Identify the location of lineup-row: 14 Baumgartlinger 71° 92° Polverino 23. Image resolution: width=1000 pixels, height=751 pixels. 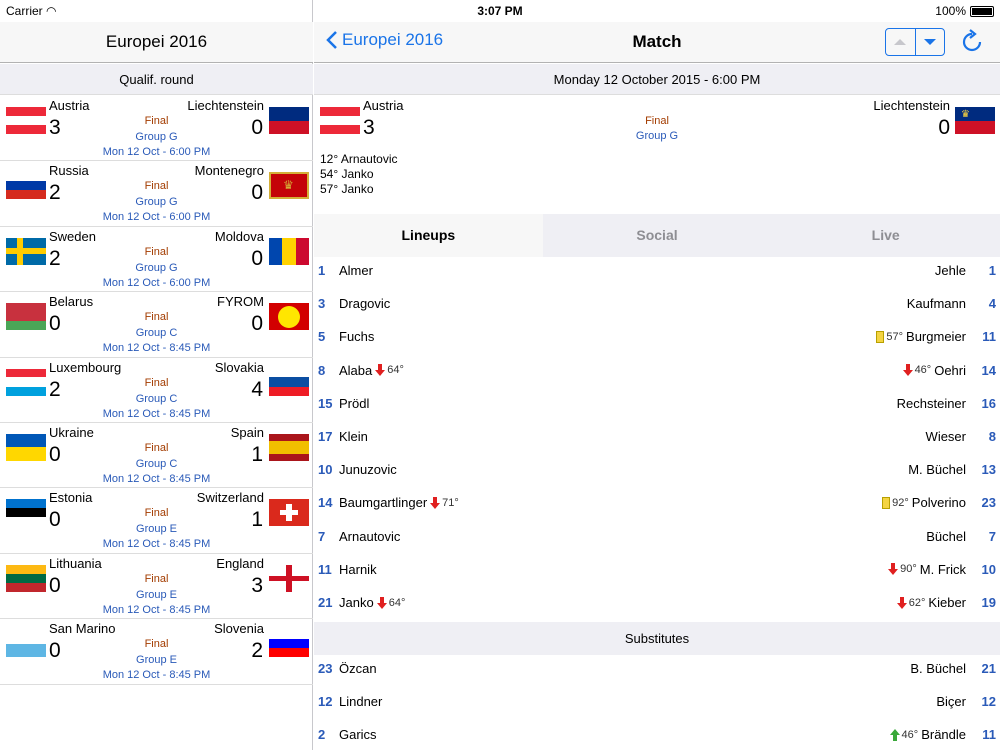
(657, 502).